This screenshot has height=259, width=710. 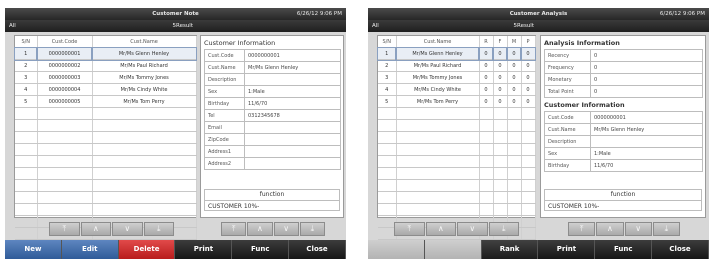 What do you see at coordinates (105, 53) in the screenshot?
I see `table-row: 1 0000000001 Mr/Ms Glenn Henley` at bounding box center [105, 53].